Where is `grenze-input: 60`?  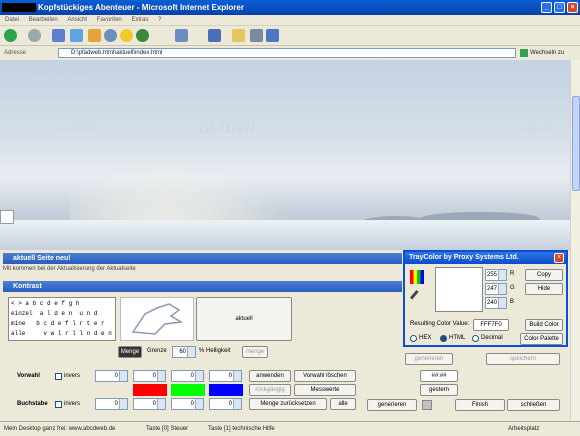 grenze-input: 60 is located at coordinates (184, 352).